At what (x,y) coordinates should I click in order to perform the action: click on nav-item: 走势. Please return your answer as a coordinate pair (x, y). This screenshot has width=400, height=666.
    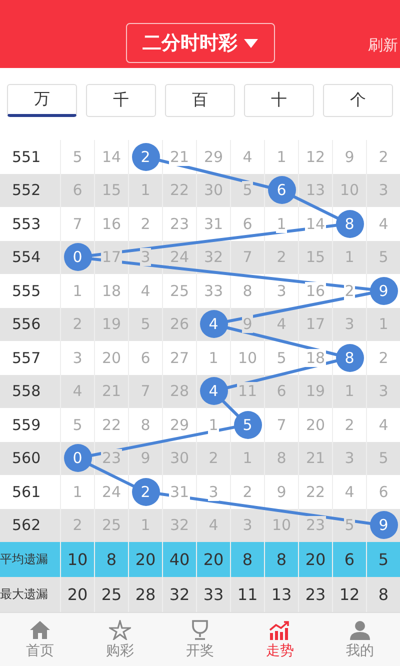
    Looking at the image, I should click on (280, 639).